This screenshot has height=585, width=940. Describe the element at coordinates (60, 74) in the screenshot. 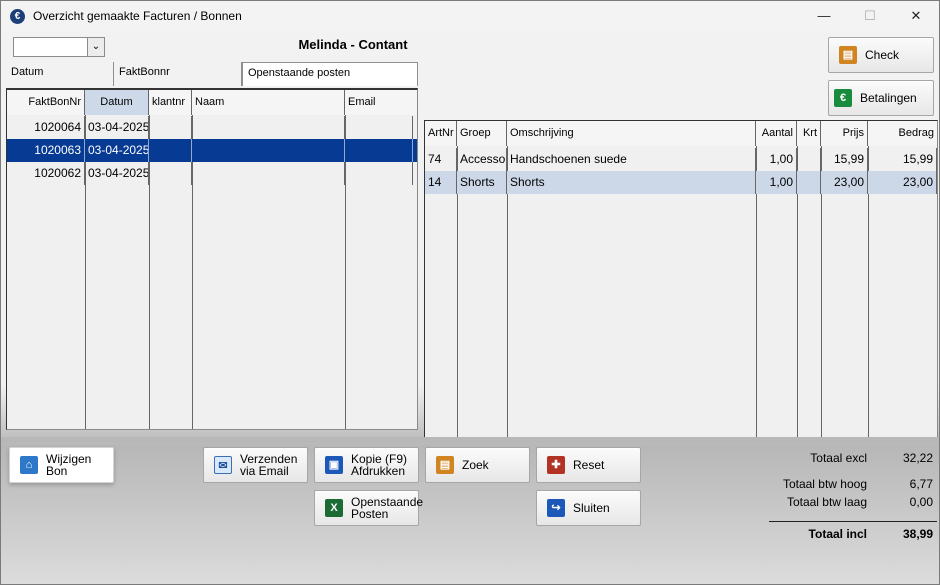

I see `tab-datum: Datum` at that location.